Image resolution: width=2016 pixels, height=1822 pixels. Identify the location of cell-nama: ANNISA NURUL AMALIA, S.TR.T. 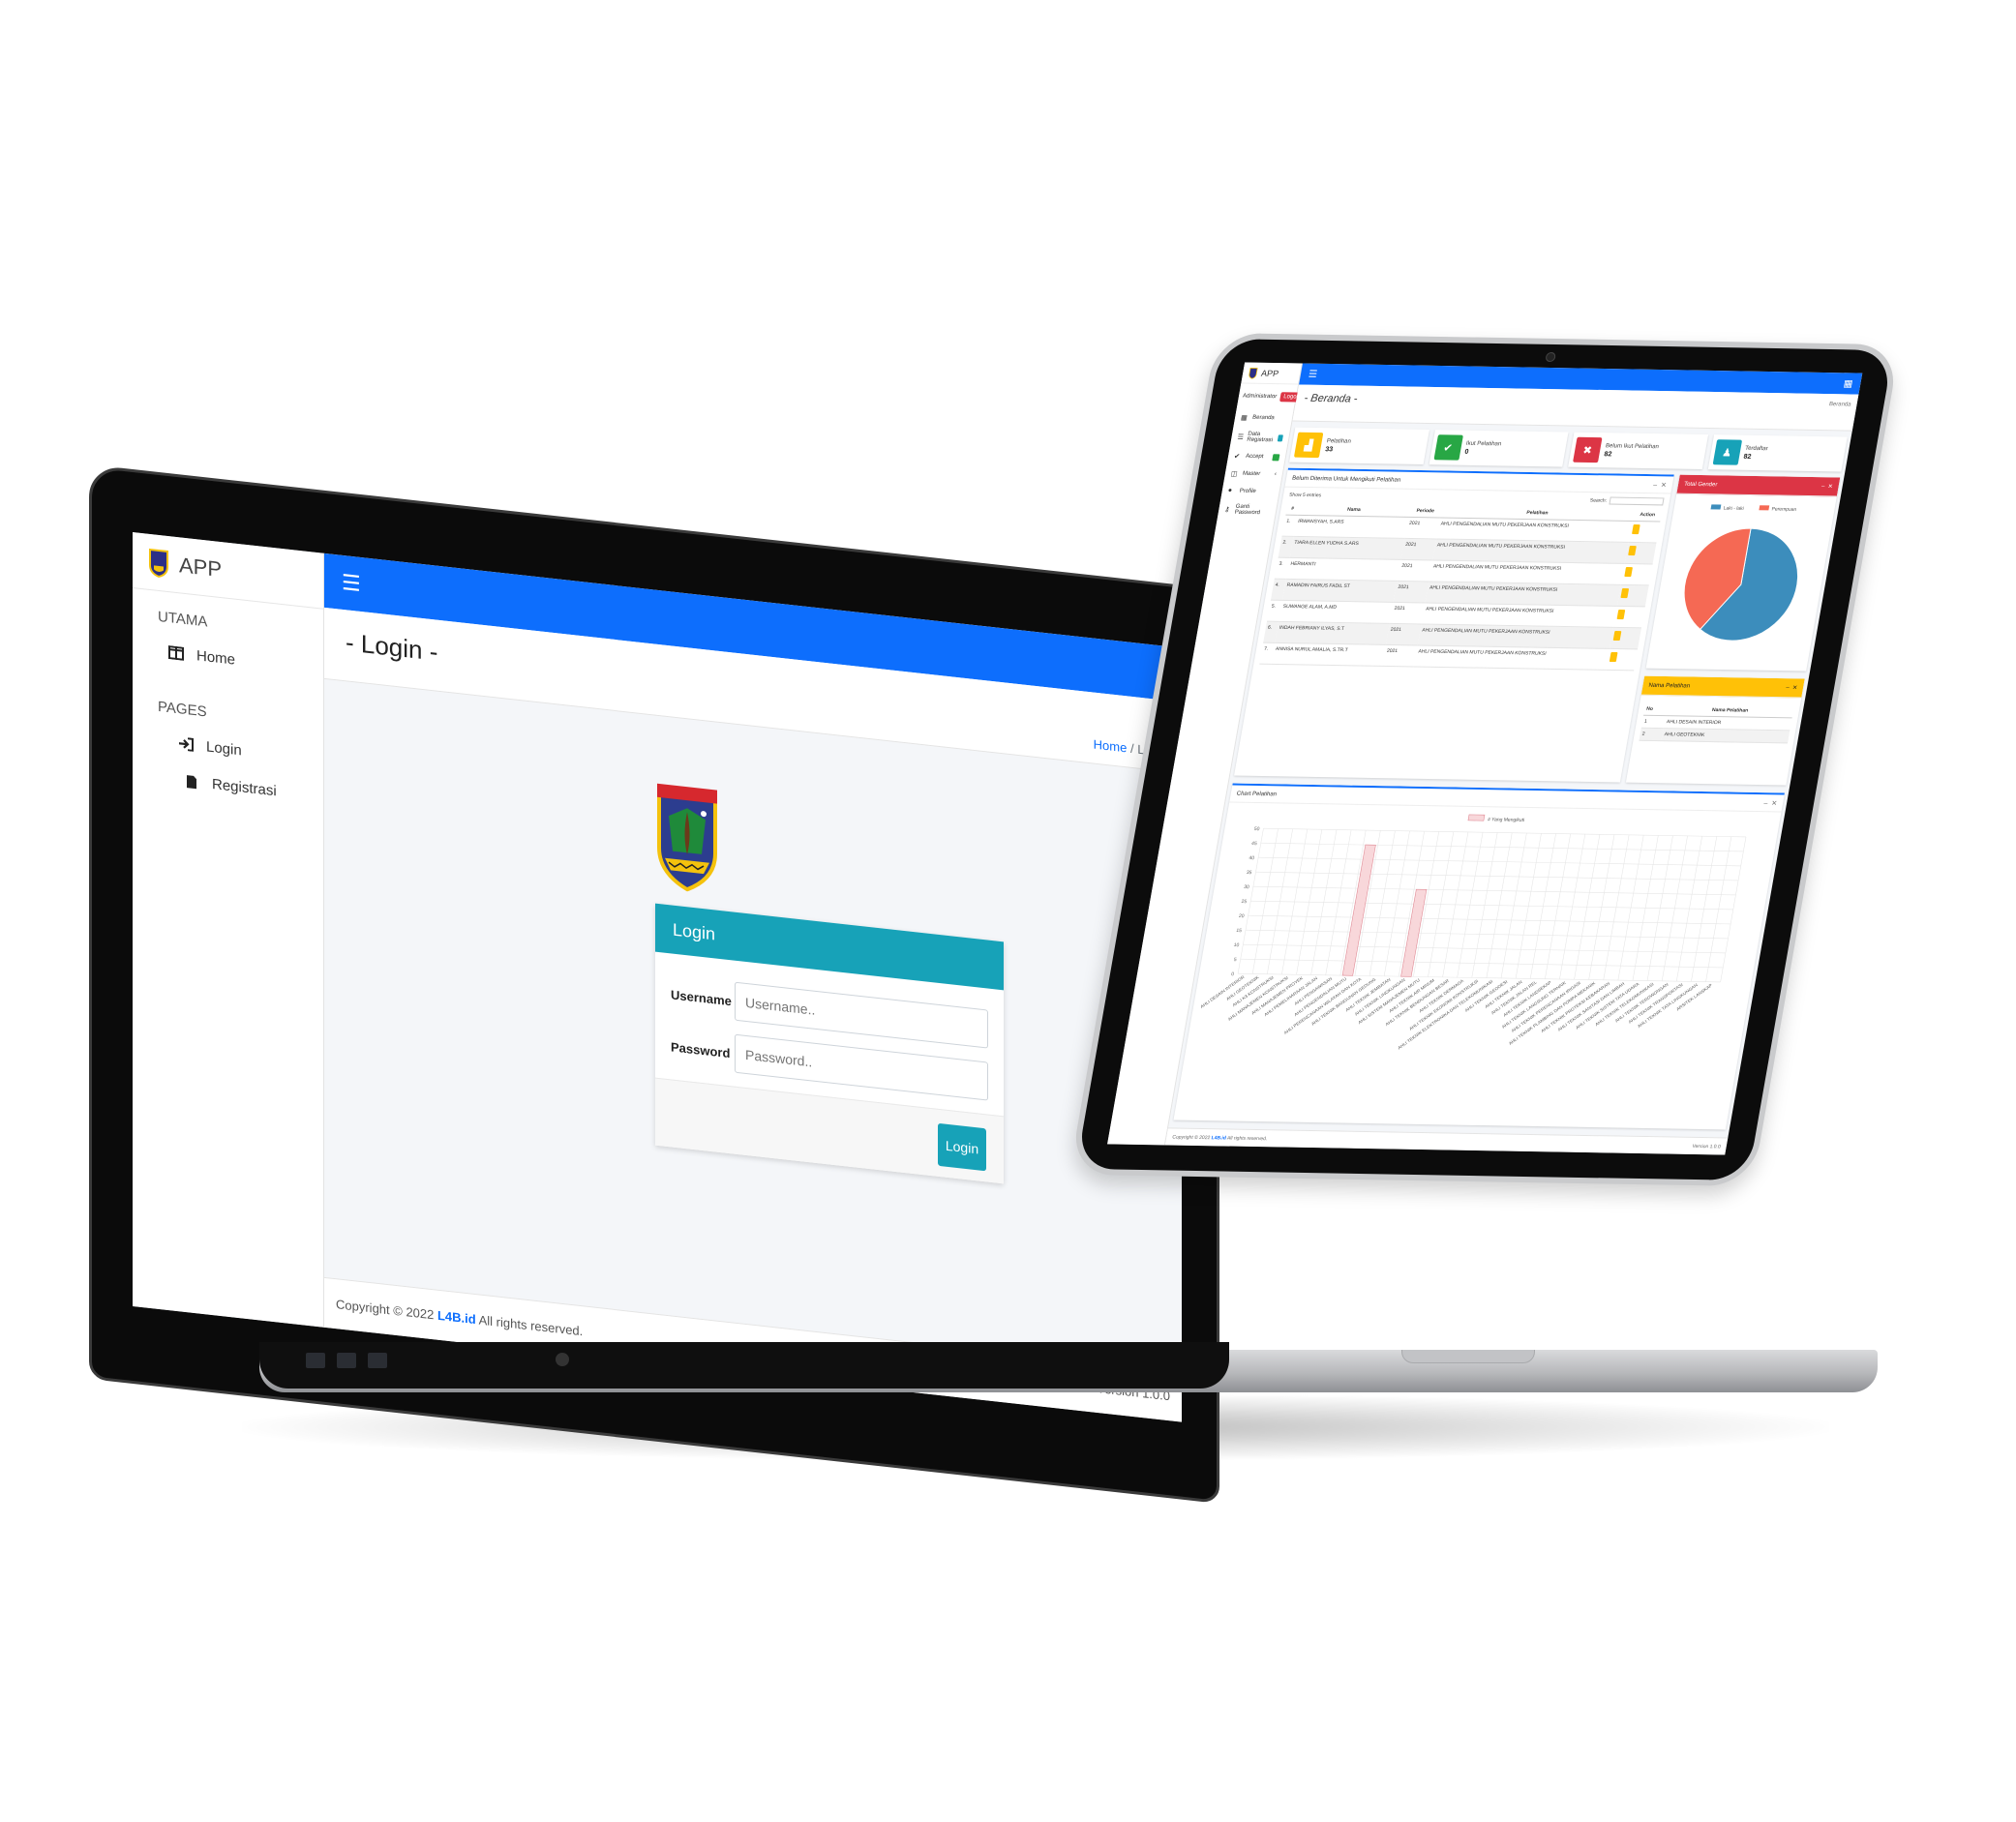
(1329, 655).